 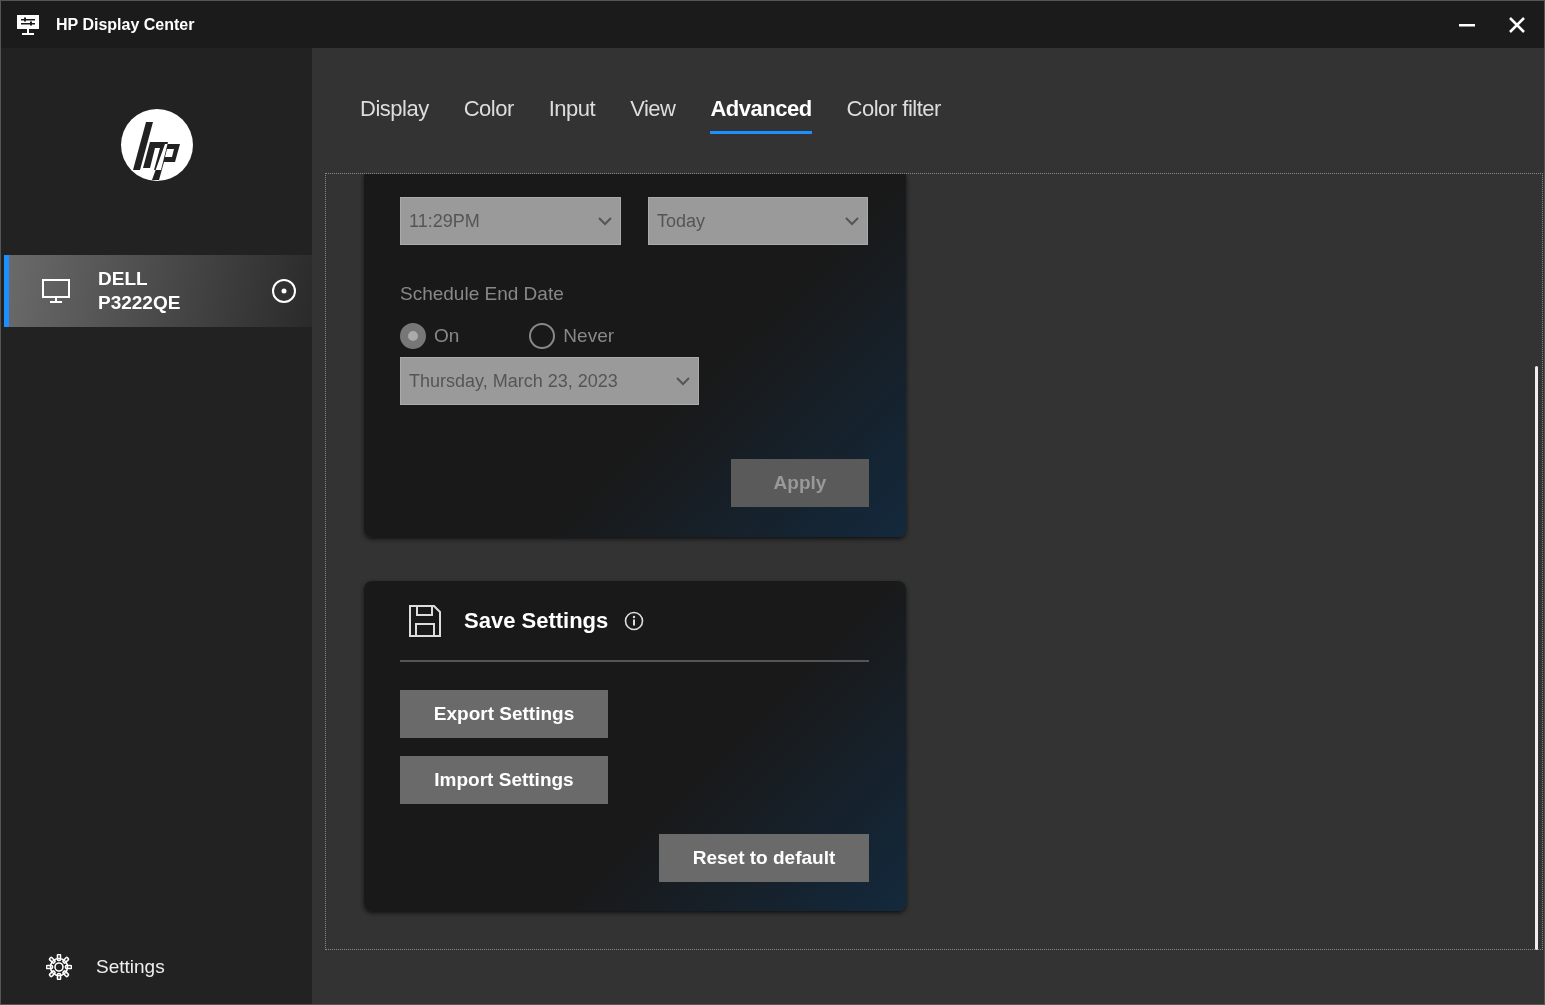 I want to click on radio-label: On, so click(x=447, y=336).